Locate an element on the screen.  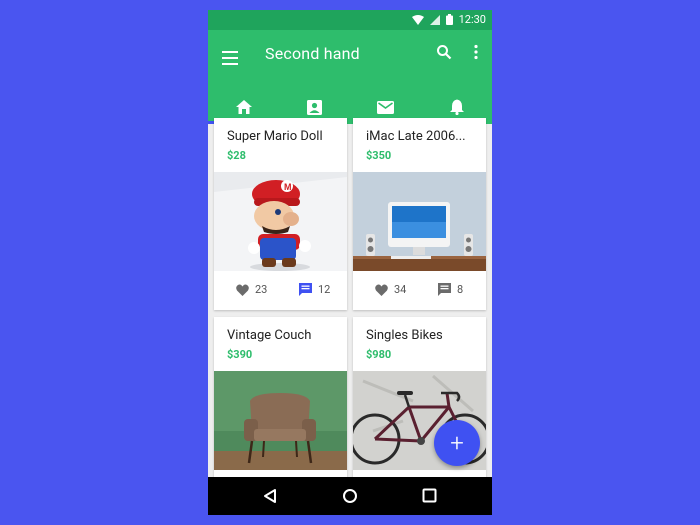
bell-icon is located at coordinates (456, 107).